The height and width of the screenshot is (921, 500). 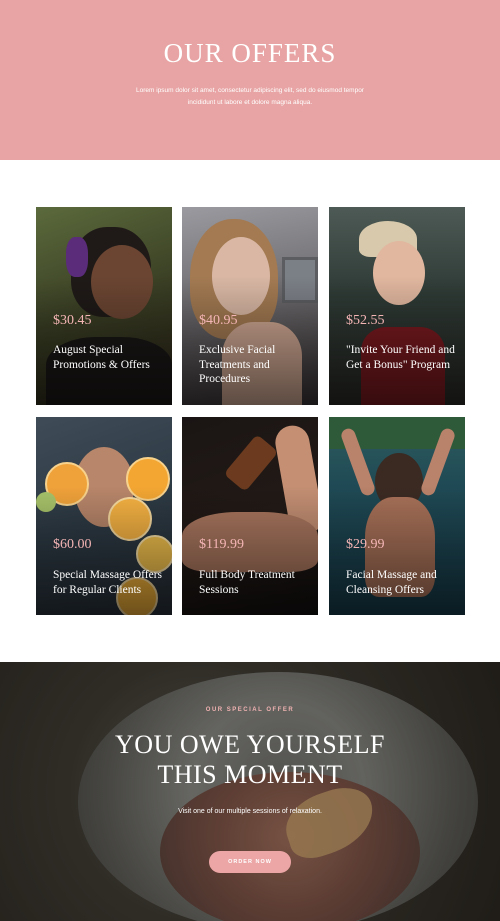 What do you see at coordinates (72, 544) in the screenshot?
I see `offer-price: $60.00` at bounding box center [72, 544].